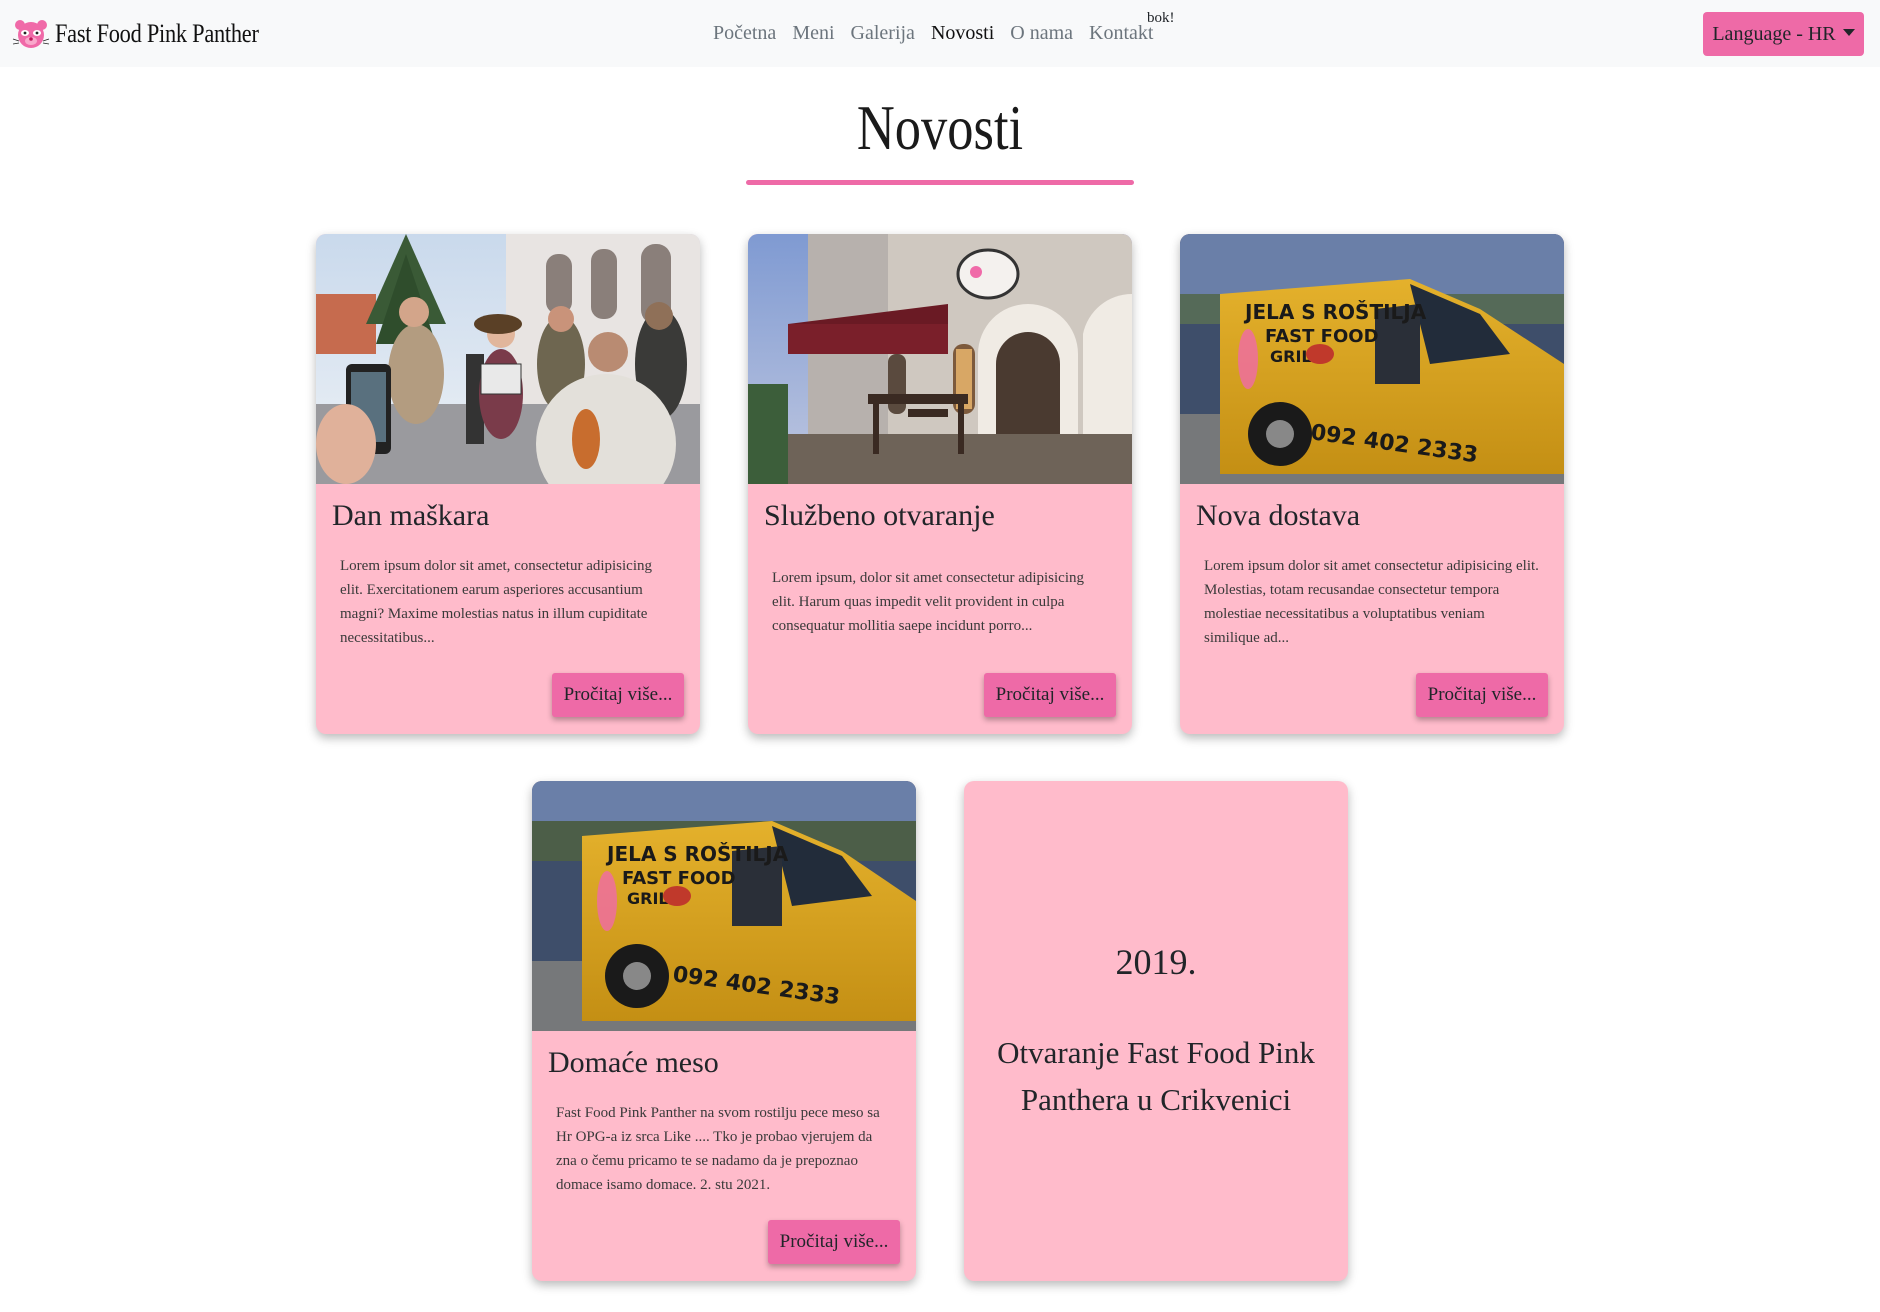  Describe the element at coordinates (1156, 962) in the screenshot. I see `year-label: 2019.` at that location.